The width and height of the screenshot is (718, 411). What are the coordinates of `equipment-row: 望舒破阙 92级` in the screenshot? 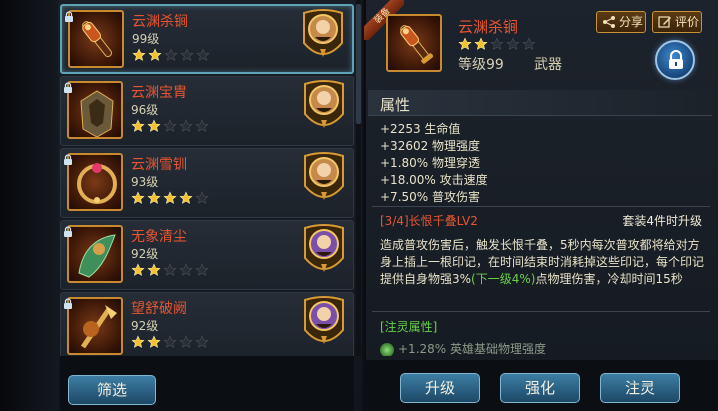 It's located at (207, 327).